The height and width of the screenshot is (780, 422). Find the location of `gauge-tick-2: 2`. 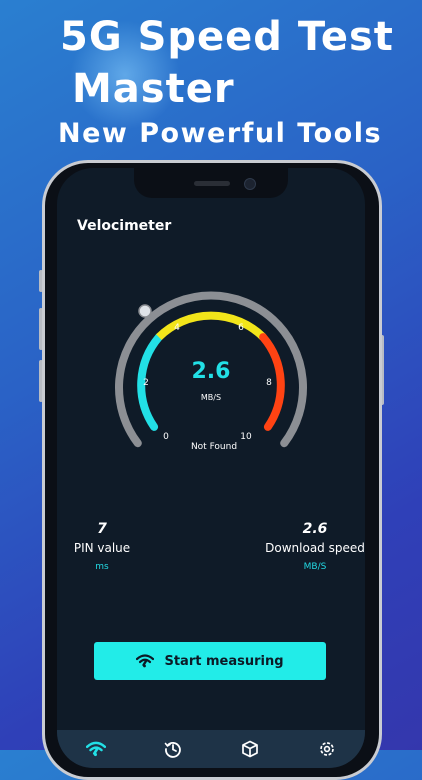

gauge-tick-2: 2 is located at coordinates (146, 383).